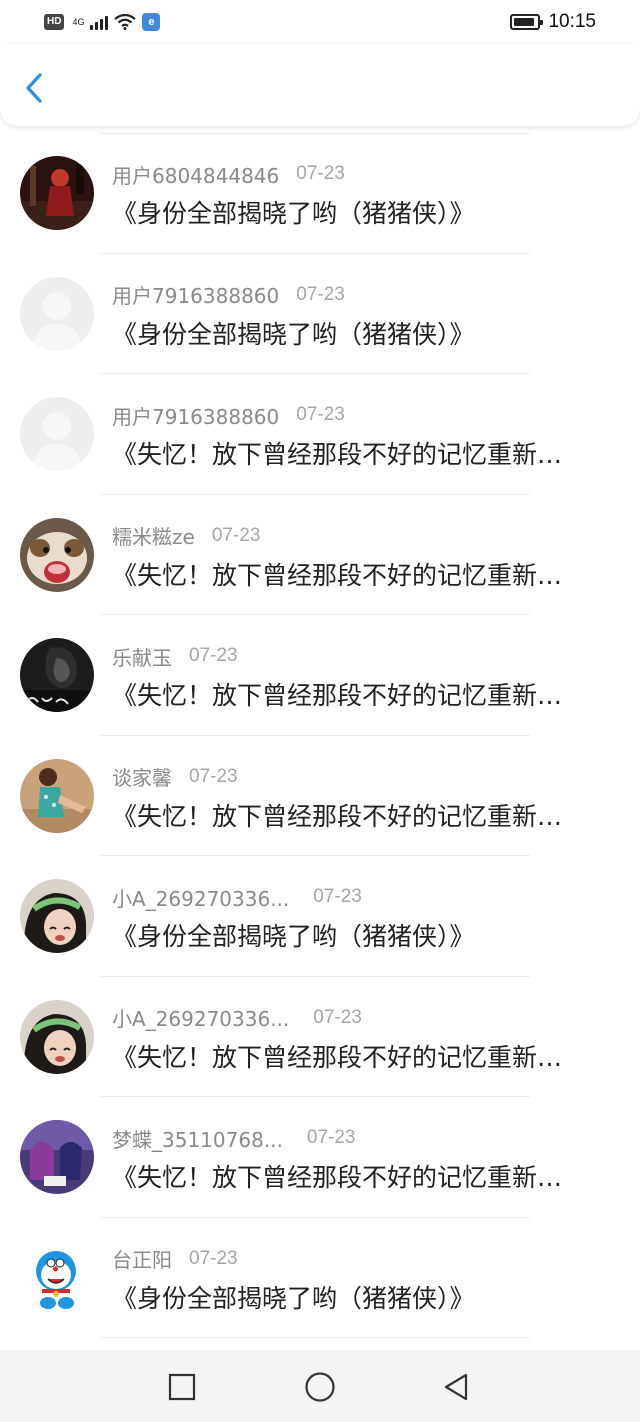 This screenshot has width=640, height=1422. I want to click on user-photo-icon, so click(57, 193).